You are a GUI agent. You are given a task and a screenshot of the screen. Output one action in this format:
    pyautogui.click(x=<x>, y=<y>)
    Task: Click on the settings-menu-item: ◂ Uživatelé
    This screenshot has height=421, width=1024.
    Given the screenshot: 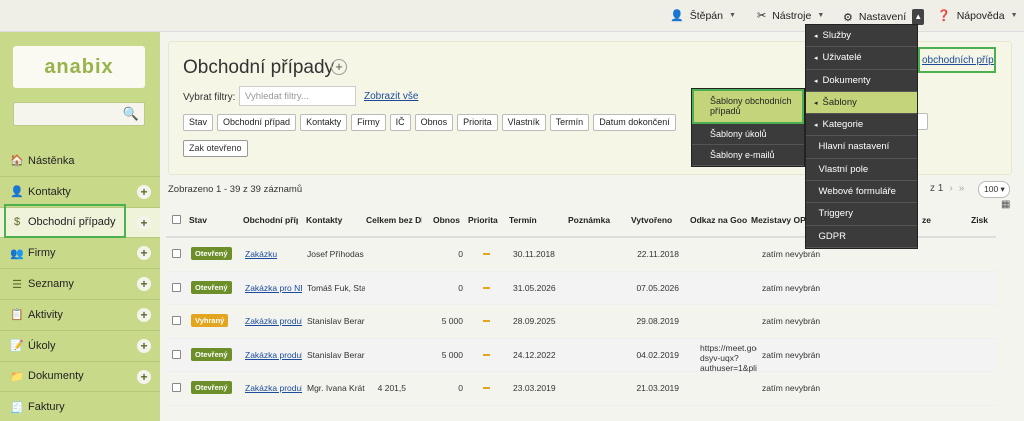 What is the action you would take?
    pyautogui.click(x=861, y=58)
    